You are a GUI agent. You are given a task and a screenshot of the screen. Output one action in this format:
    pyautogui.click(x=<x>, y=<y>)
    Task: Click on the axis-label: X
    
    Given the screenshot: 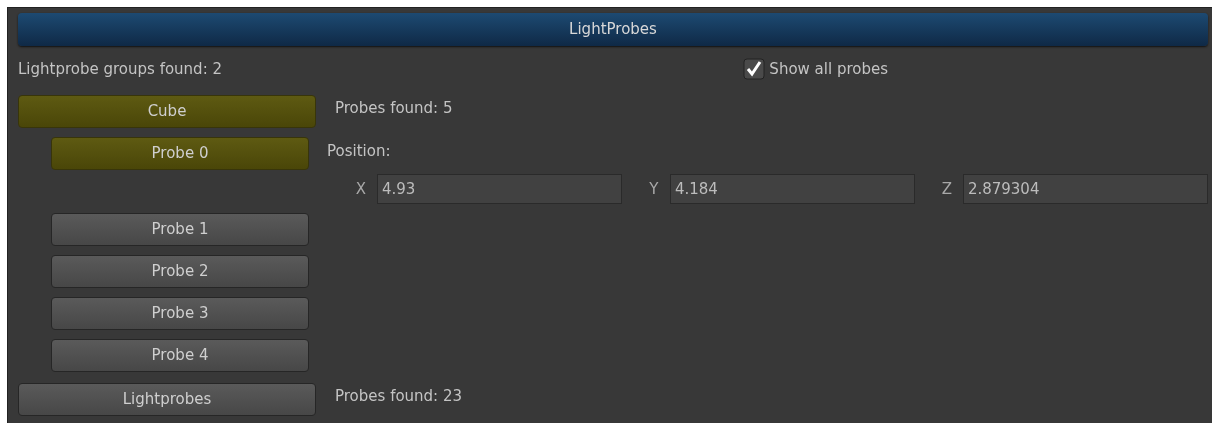 What is the action you would take?
    pyautogui.click(x=361, y=189)
    